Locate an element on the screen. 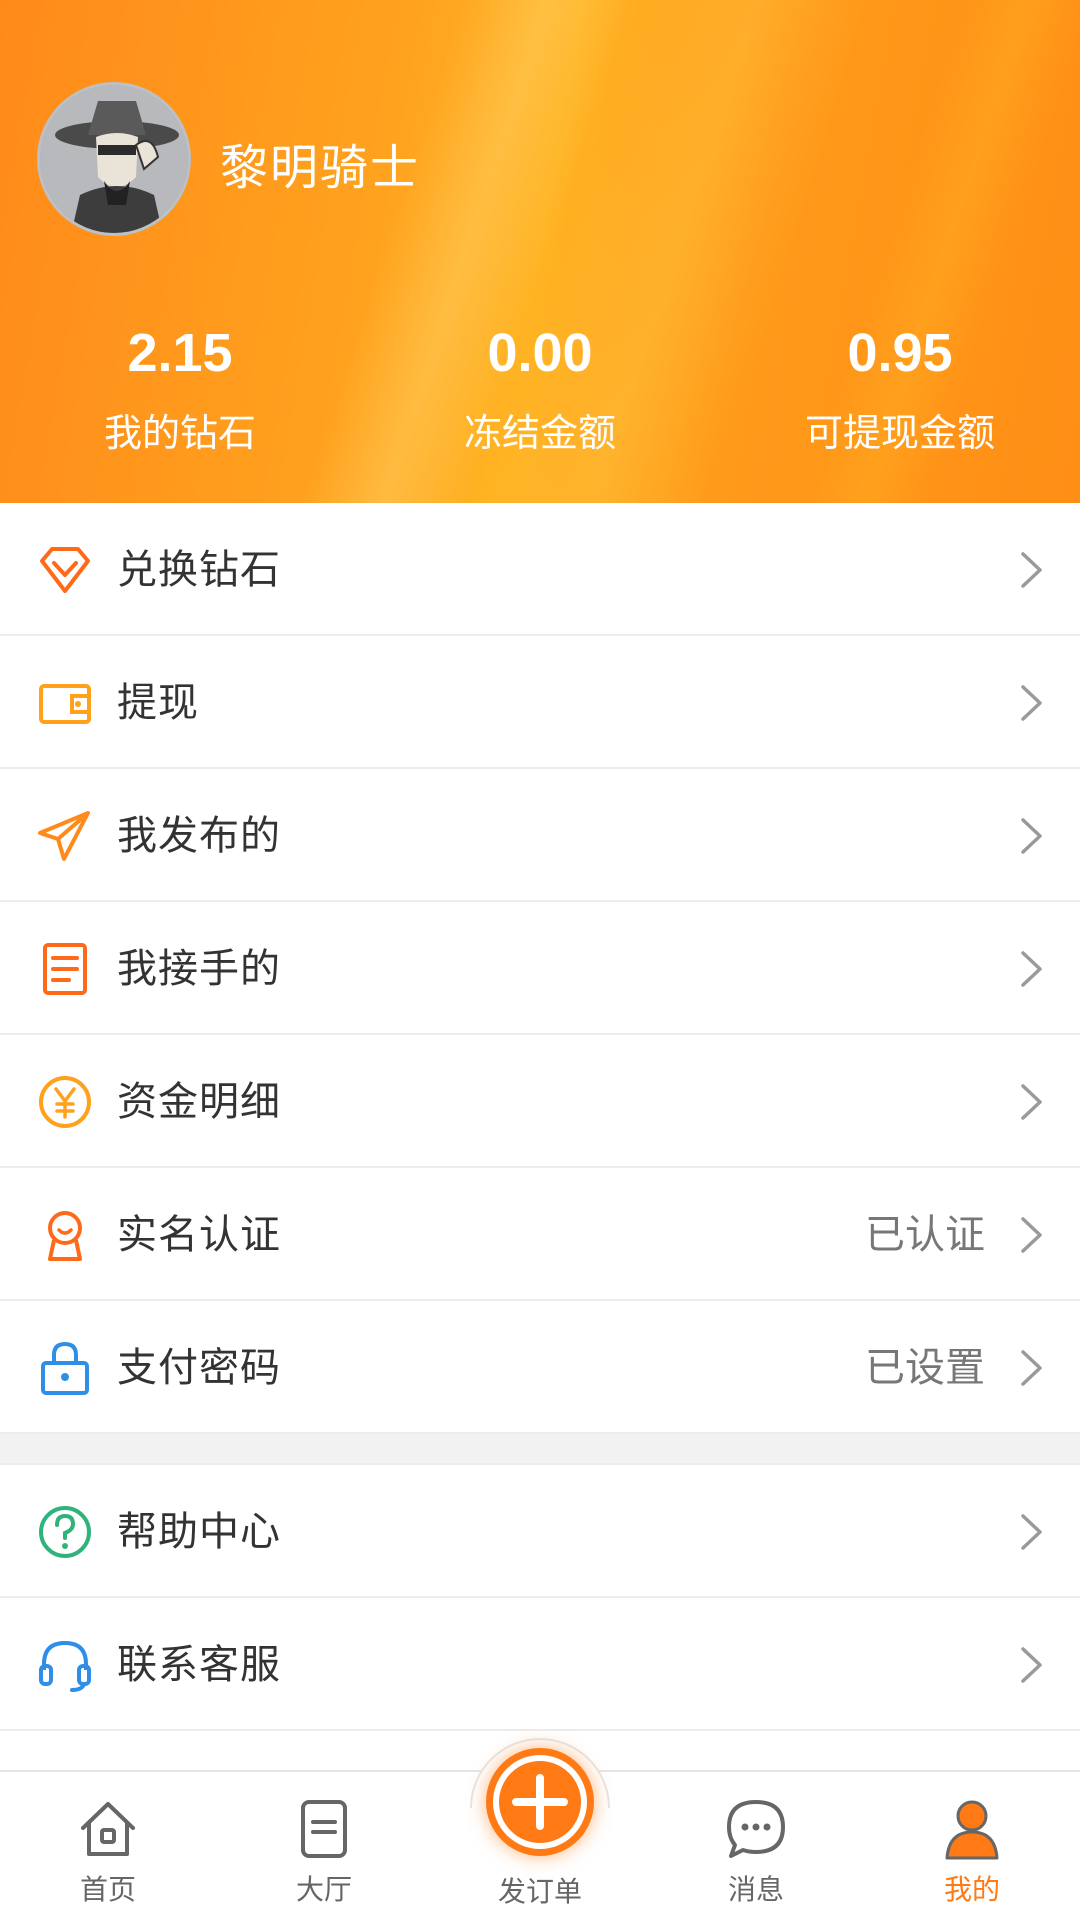 This screenshot has width=1080, height=1920. menu-item-label: 帮助中心 is located at coordinates (199, 1532).